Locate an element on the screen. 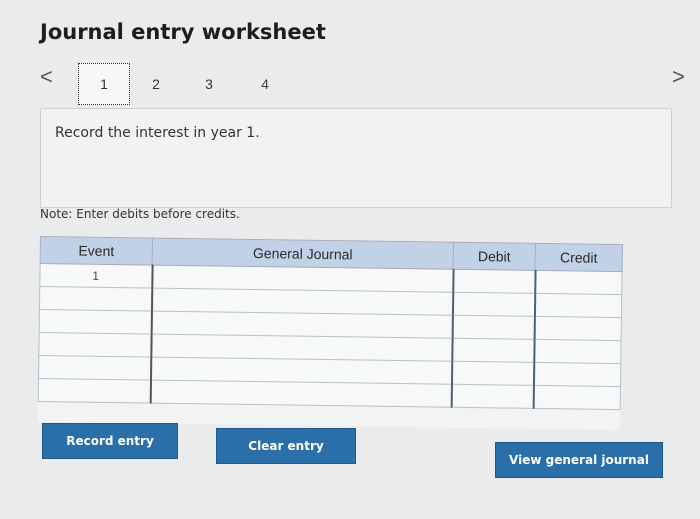  tab-3: 3 is located at coordinates (209, 84).